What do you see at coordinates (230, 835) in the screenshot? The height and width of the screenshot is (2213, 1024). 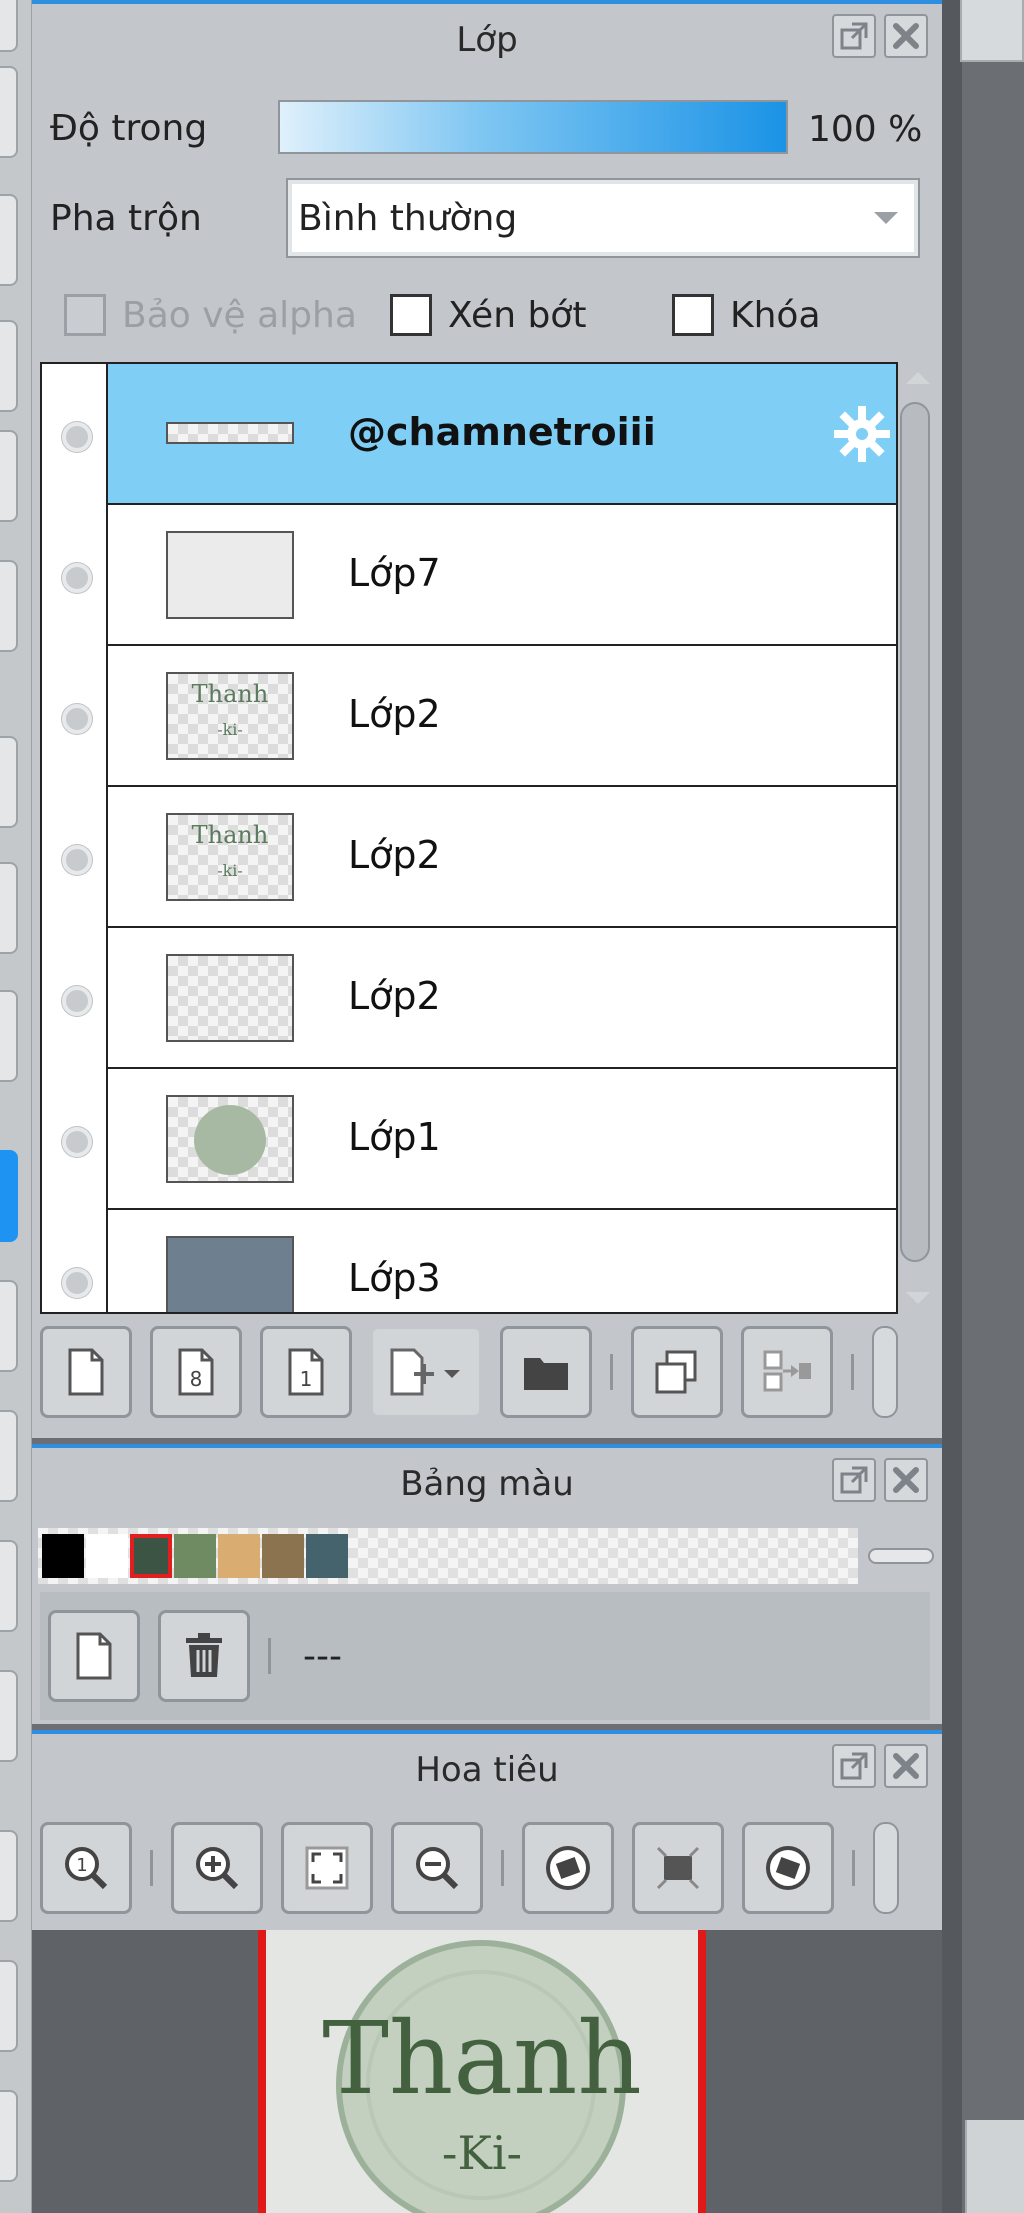 I see `thumbnail-text: Thanh` at bounding box center [230, 835].